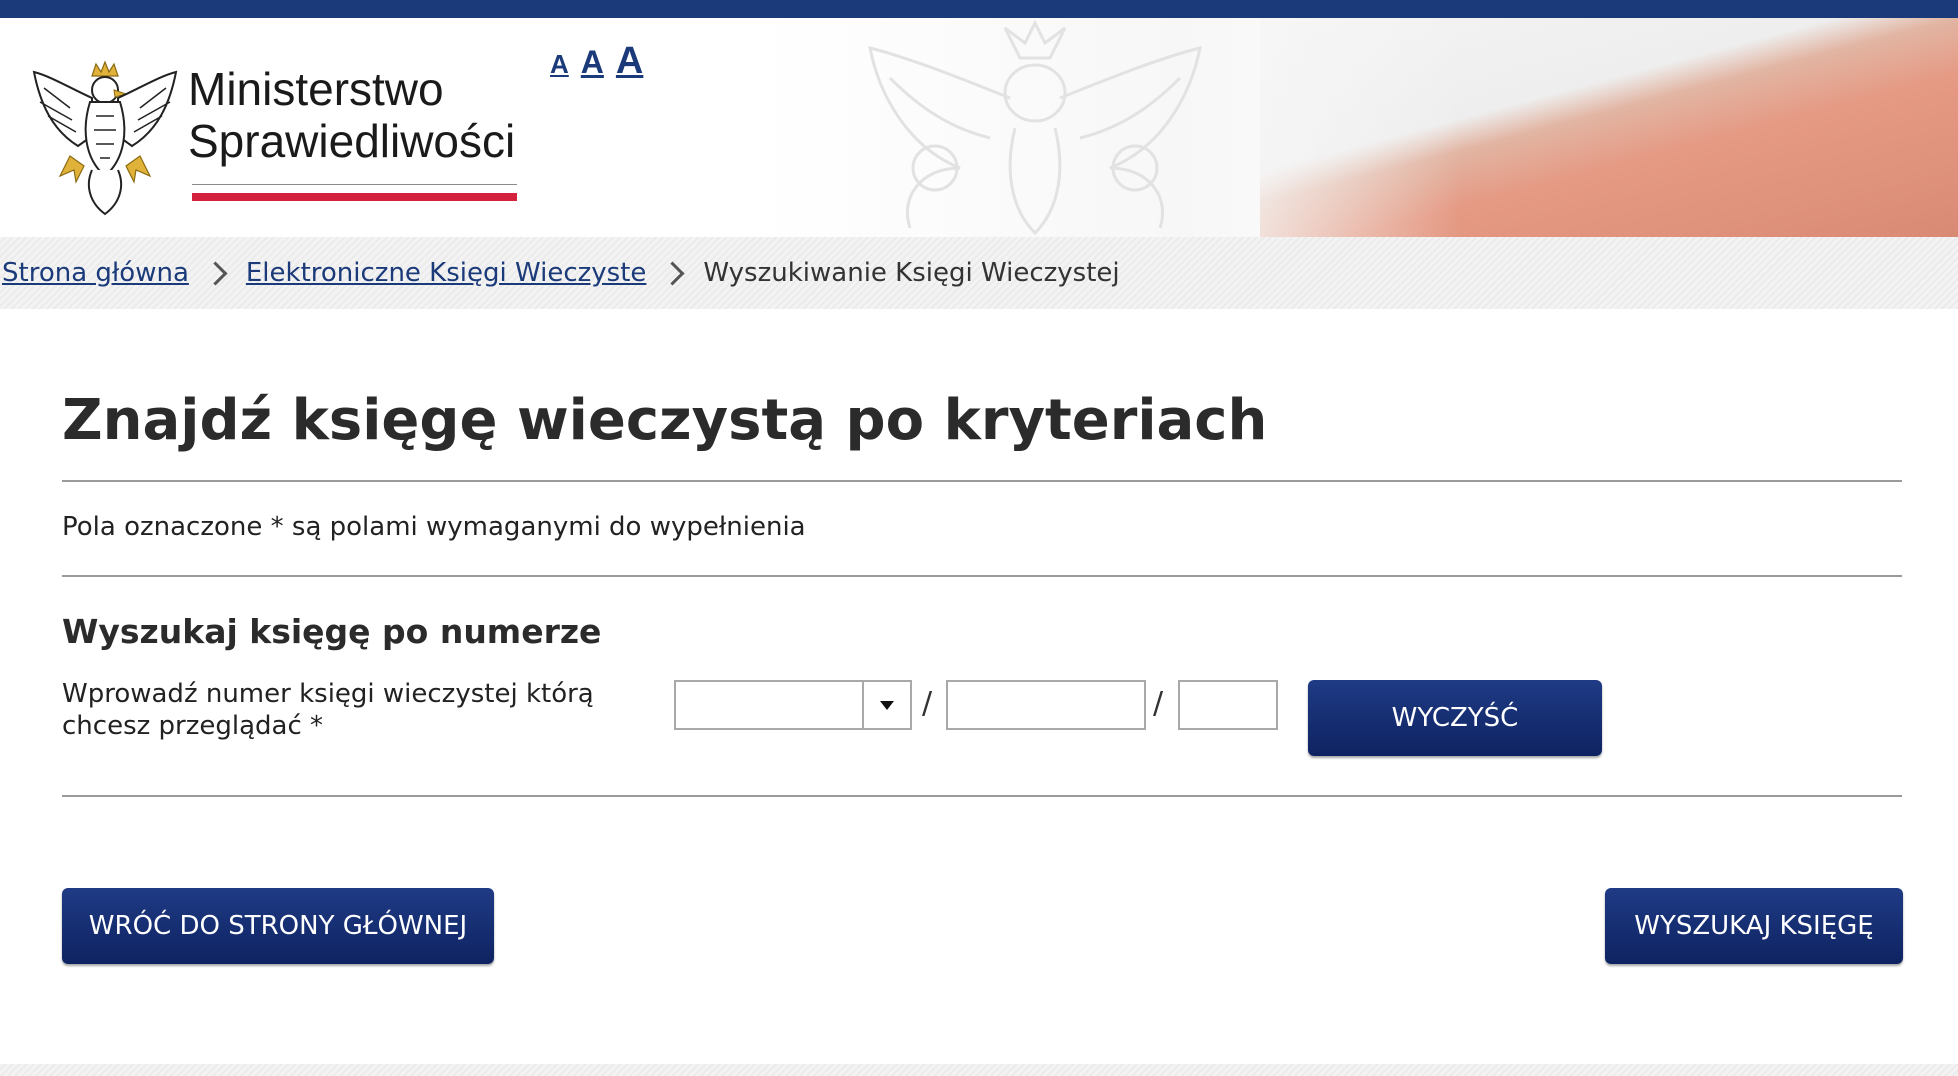 This screenshot has width=1958, height=1076. Describe the element at coordinates (352, 141) in the screenshot. I see `logo-line-2: Sprawiedliwości` at that location.